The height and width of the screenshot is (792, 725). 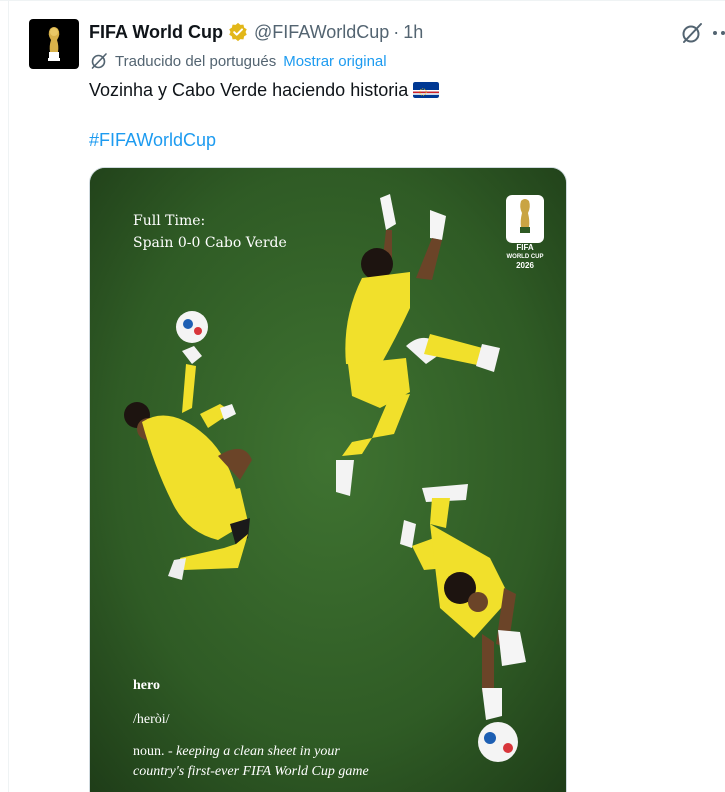 I want to click on hashtag-link: #FIFAWorldCup, so click(x=152, y=140).